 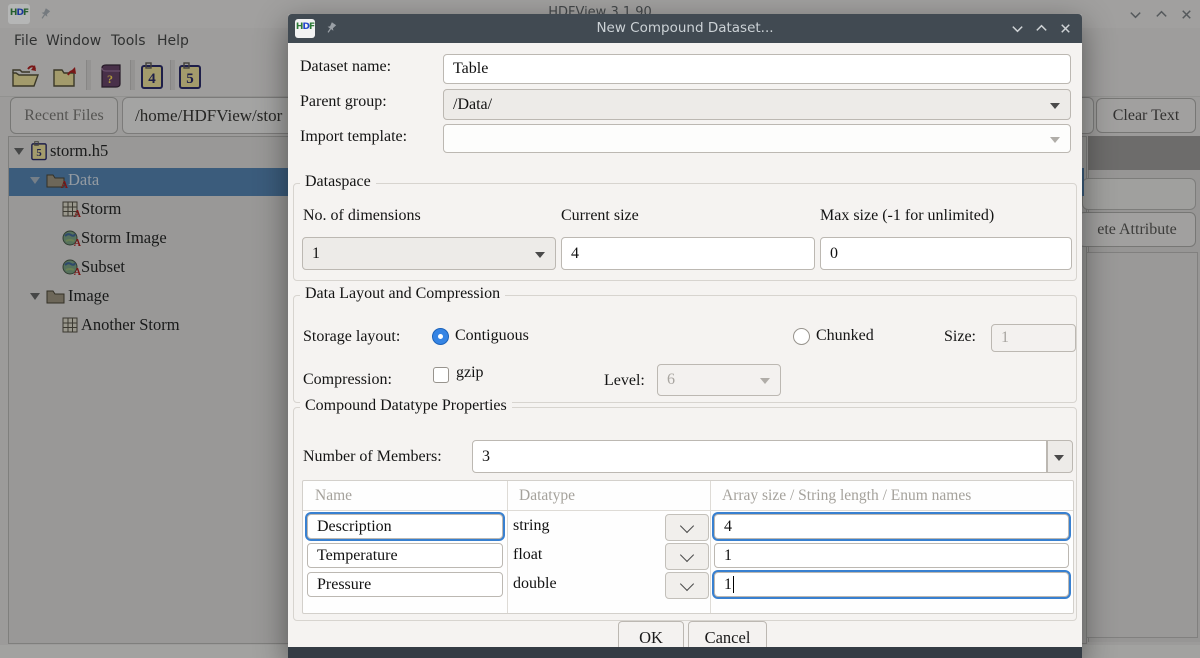 I want to click on gzip-checkbox, so click(x=441, y=375).